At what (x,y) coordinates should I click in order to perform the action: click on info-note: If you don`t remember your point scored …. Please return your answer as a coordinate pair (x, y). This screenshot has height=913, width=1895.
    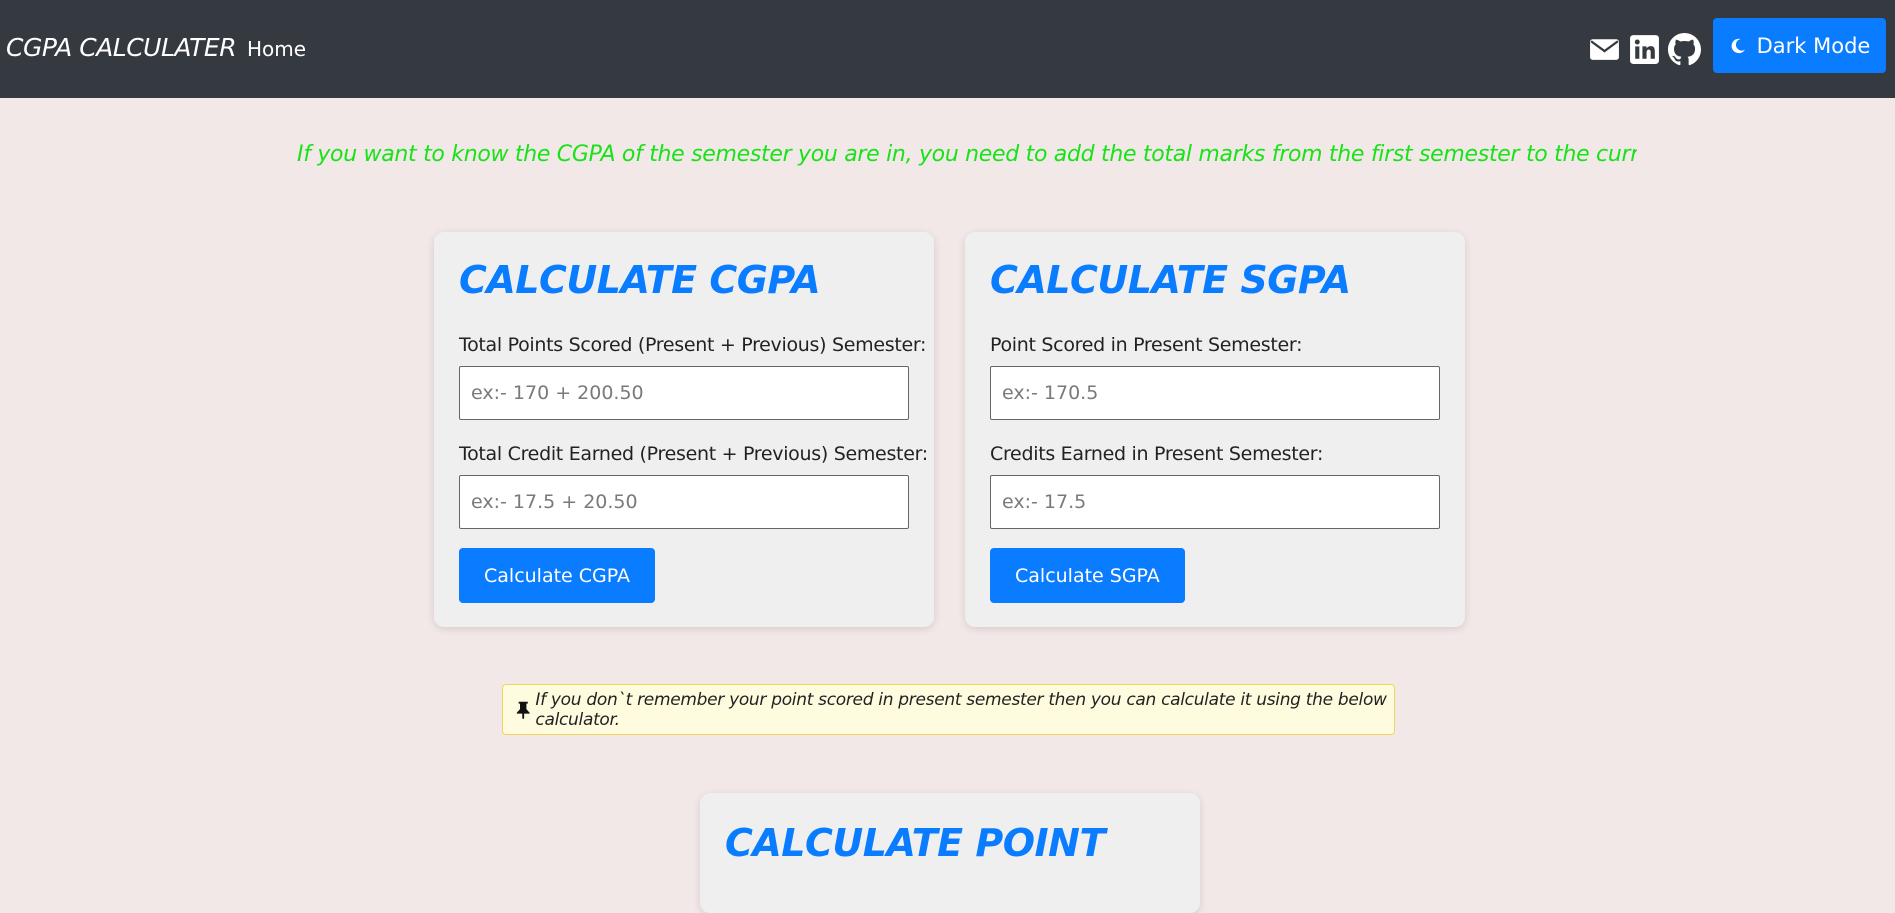
    Looking at the image, I should click on (948, 709).